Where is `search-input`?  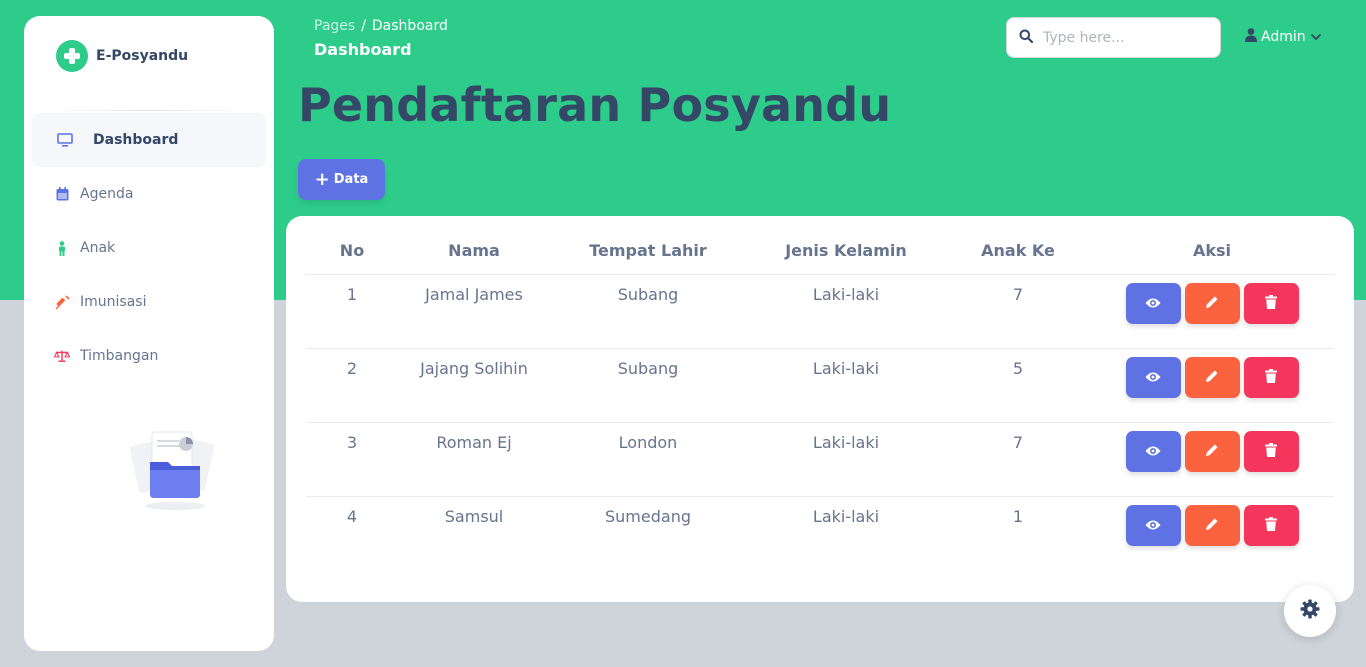
search-input is located at coordinates (1123, 37).